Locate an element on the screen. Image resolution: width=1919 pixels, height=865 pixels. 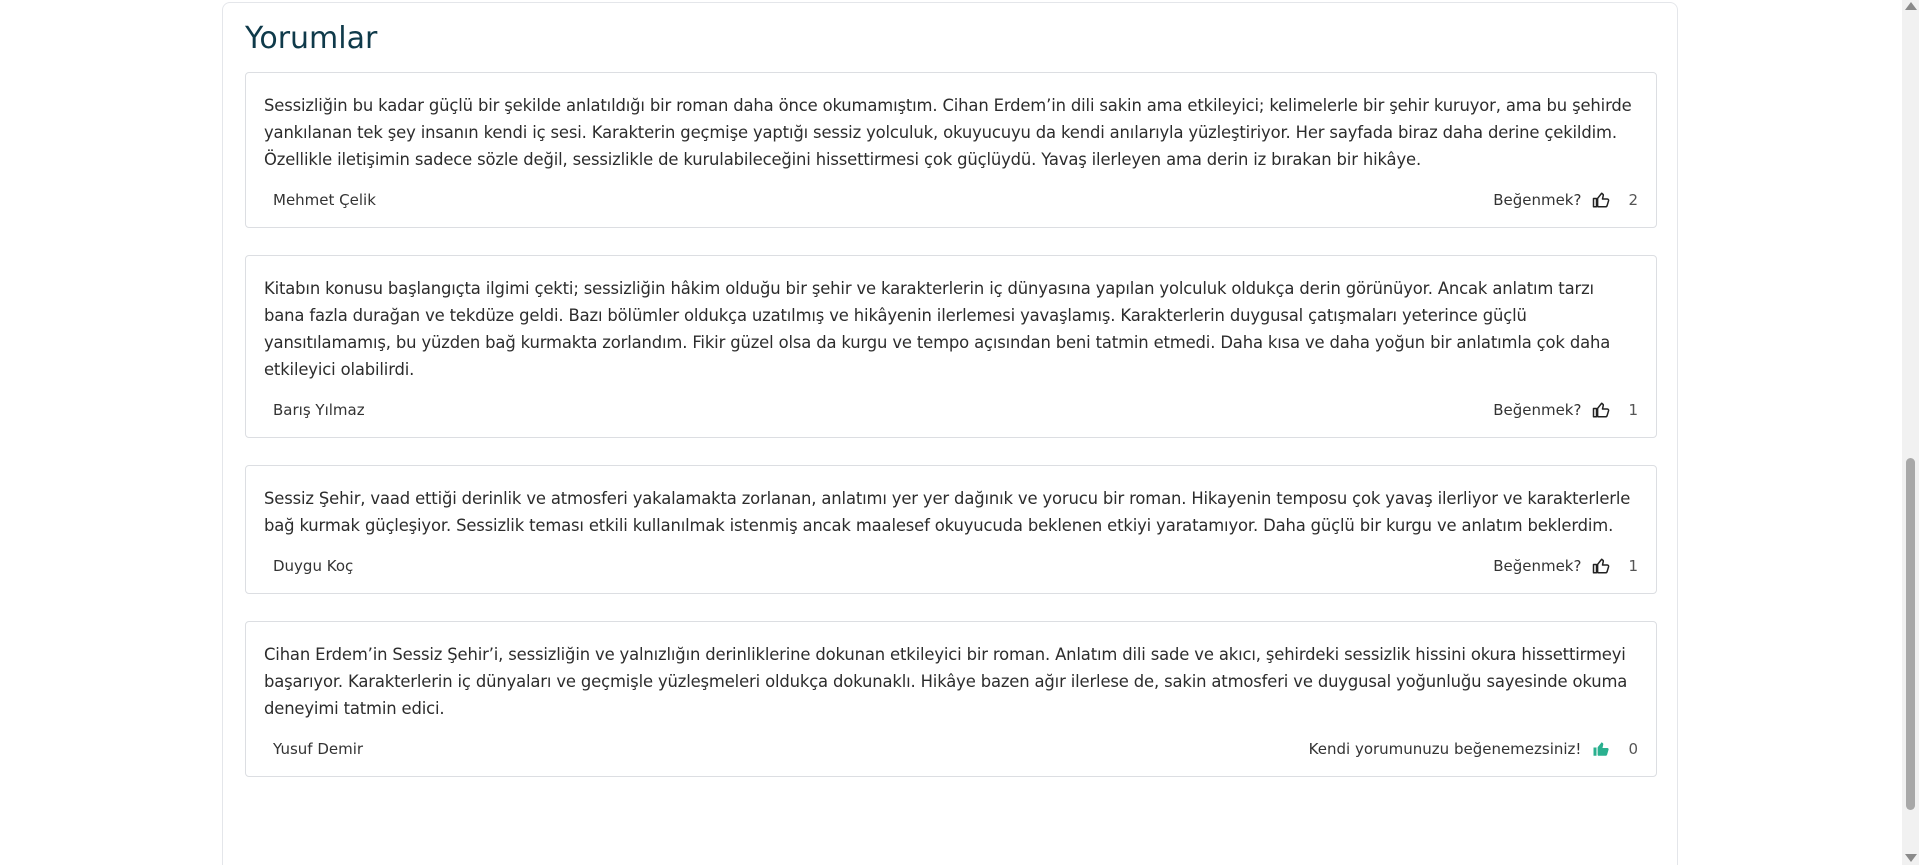
scroll-down-arrow-icon is located at coordinates (1911, 858).